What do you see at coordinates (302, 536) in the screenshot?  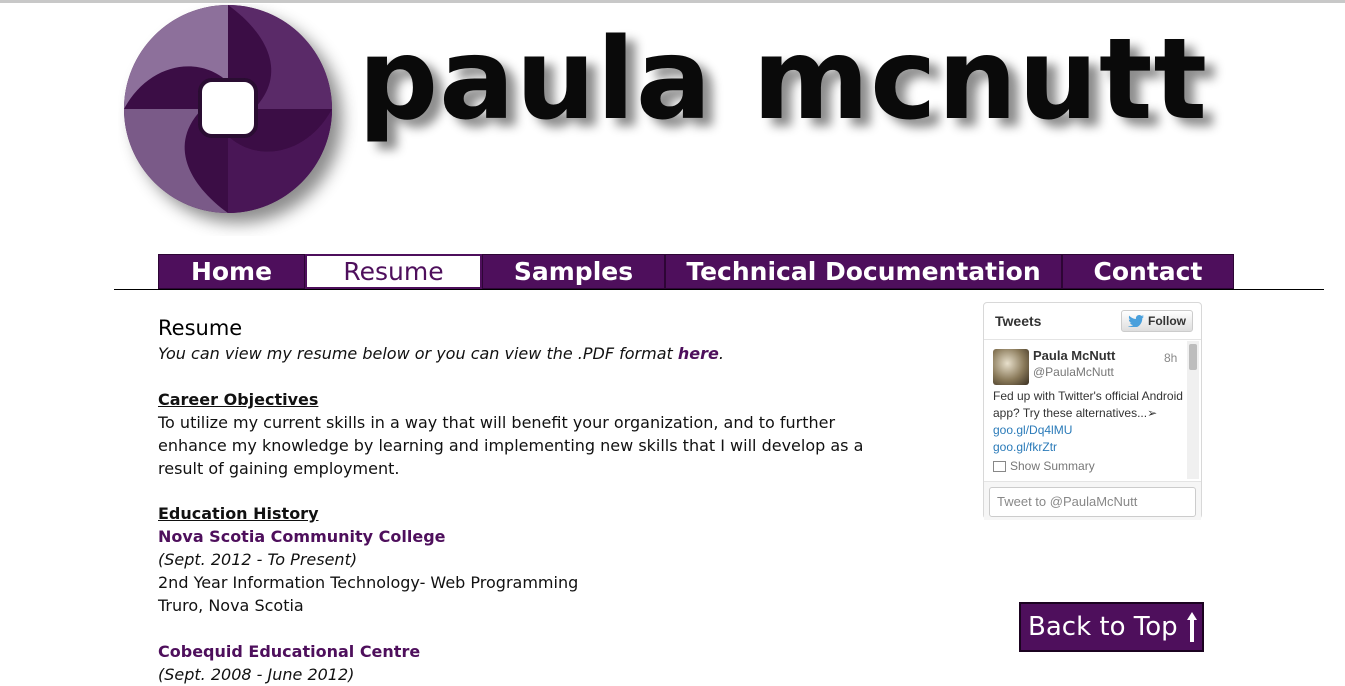 I see `school-name: Nova Scotia Community College` at bounding box center [302, 536].